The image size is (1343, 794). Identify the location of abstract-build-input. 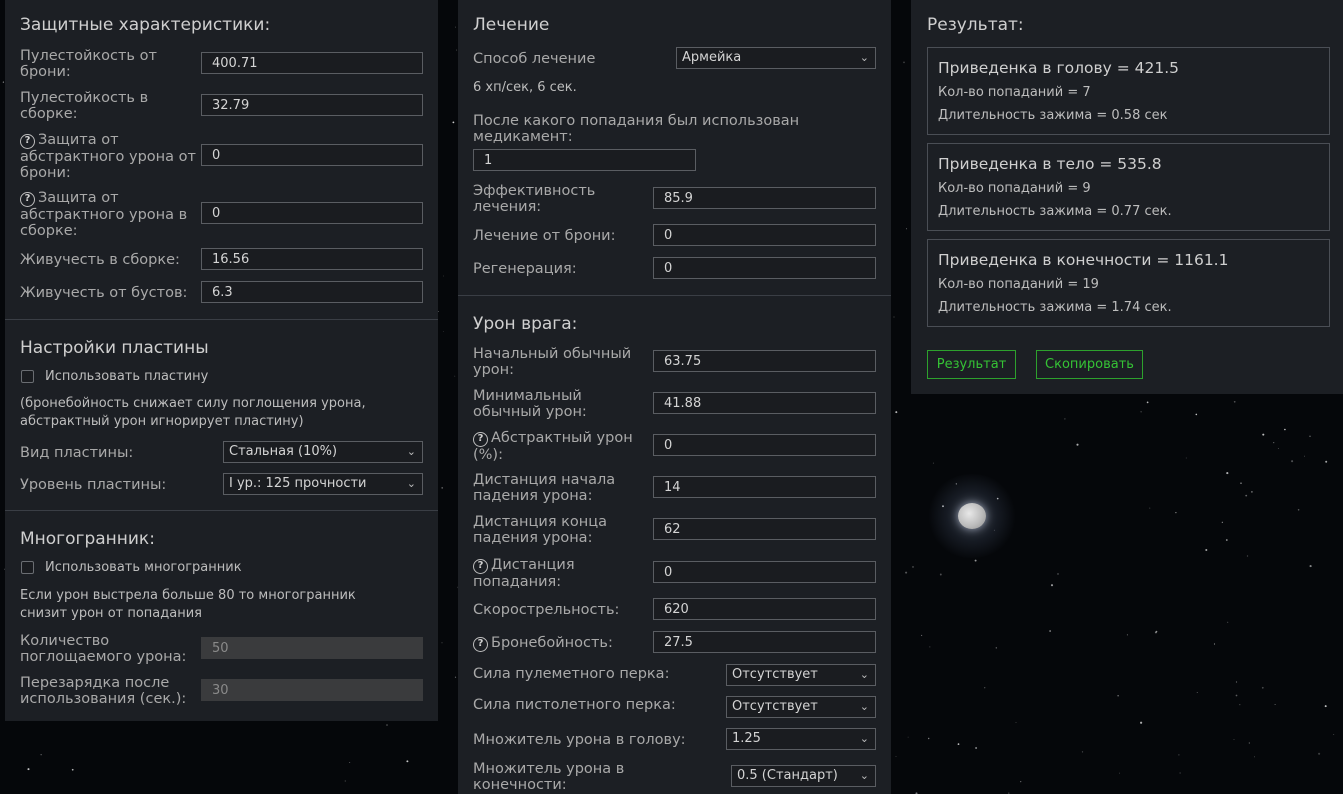
(312, 213).